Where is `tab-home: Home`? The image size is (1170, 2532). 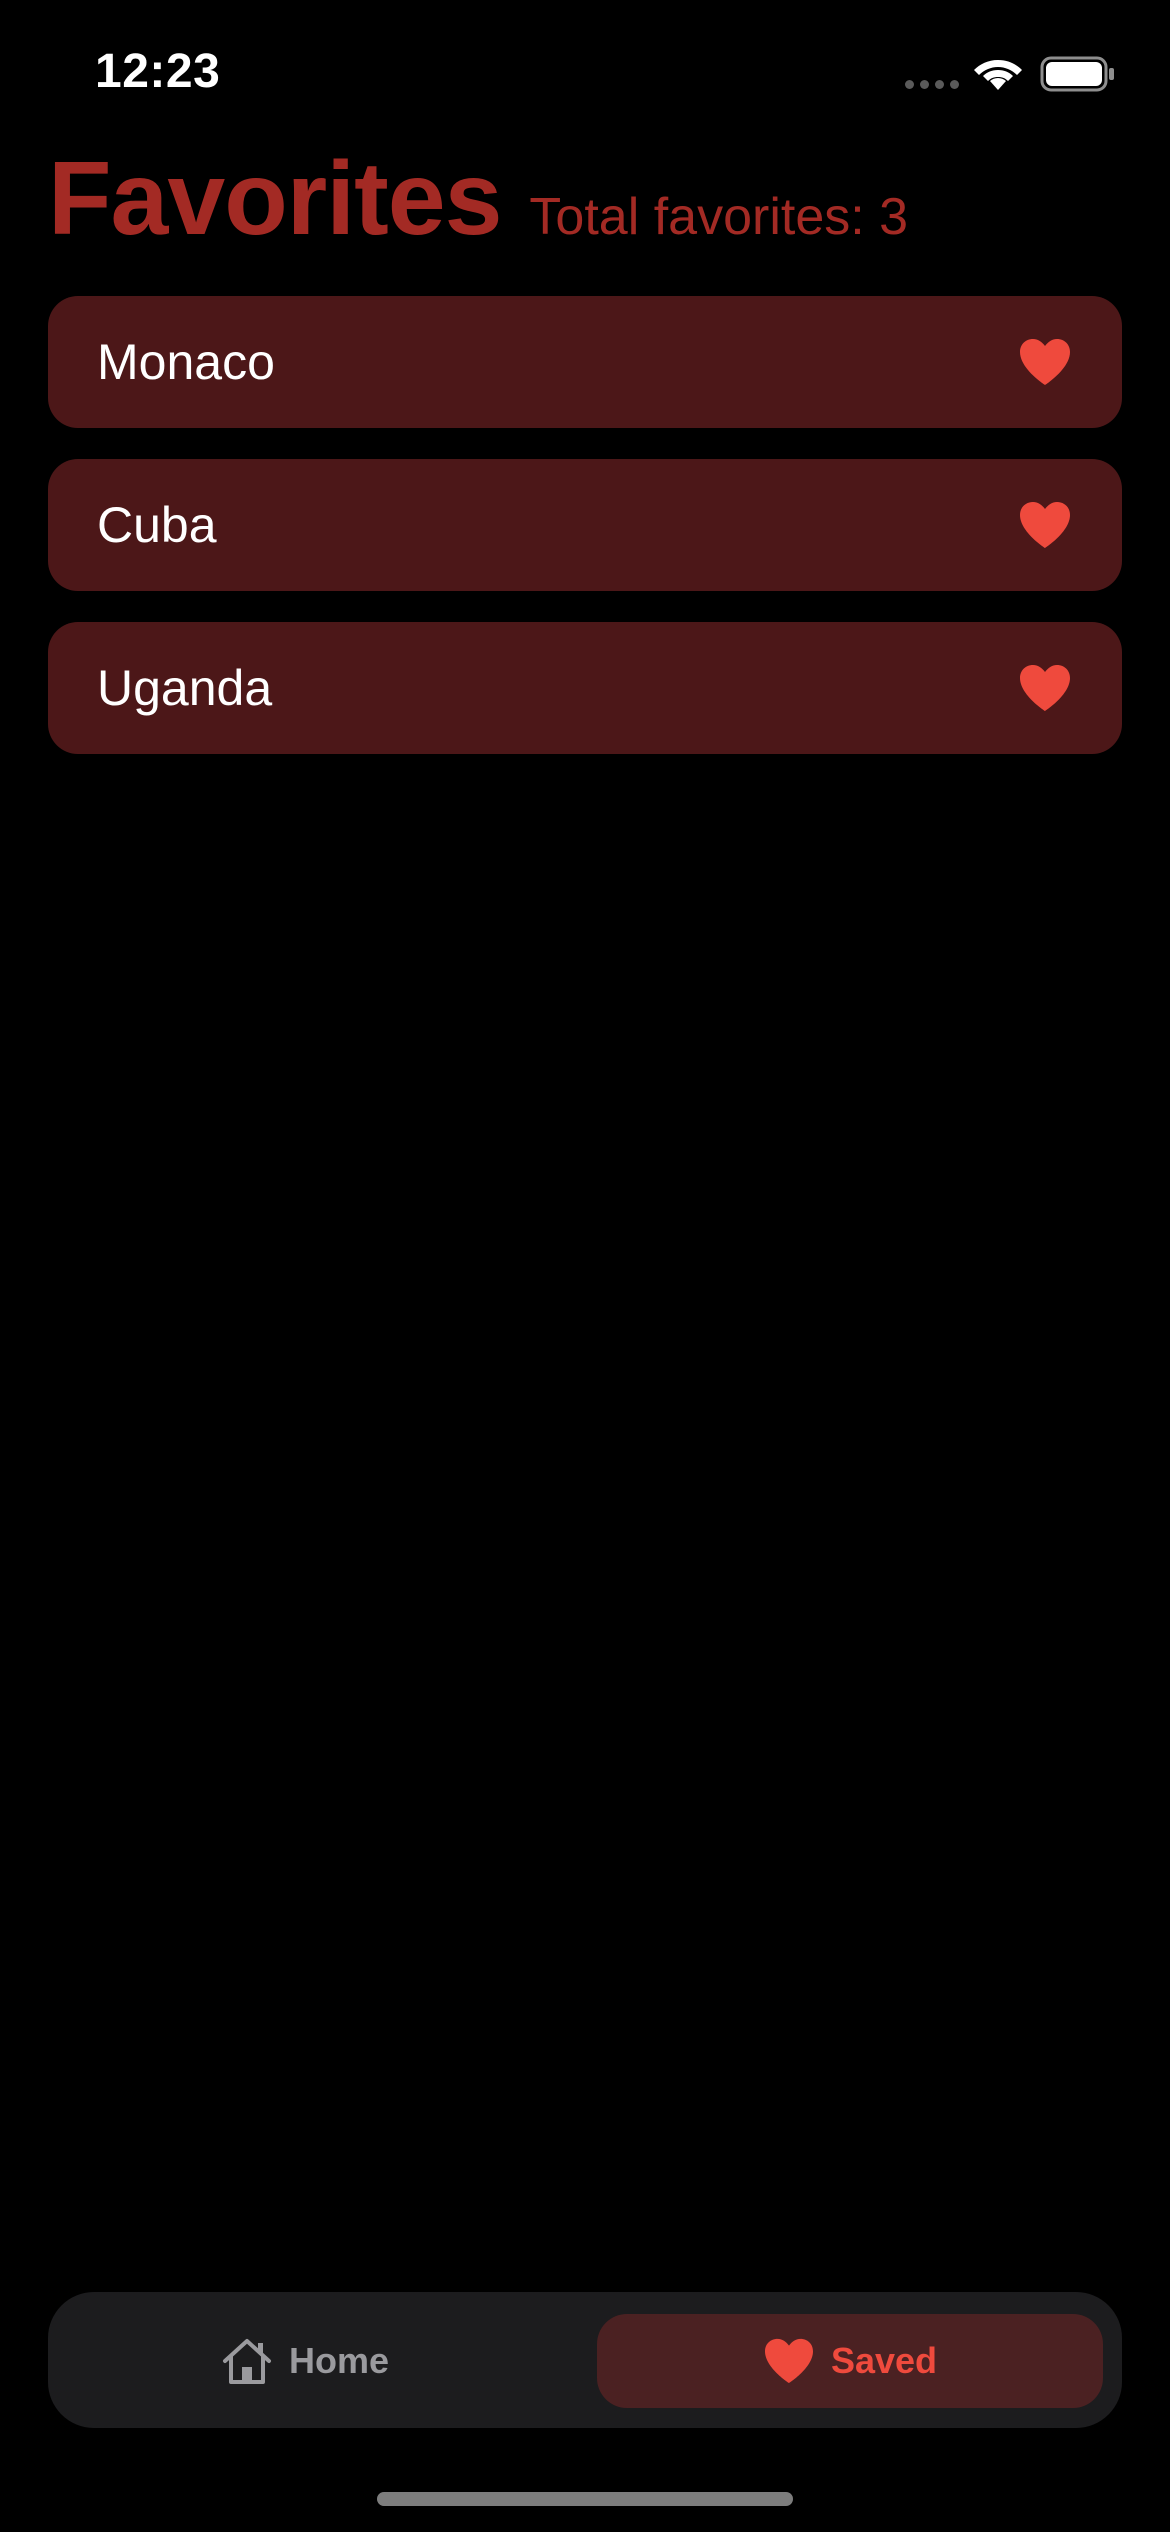 tab-home: Home is located at coordinates (305, 2361).